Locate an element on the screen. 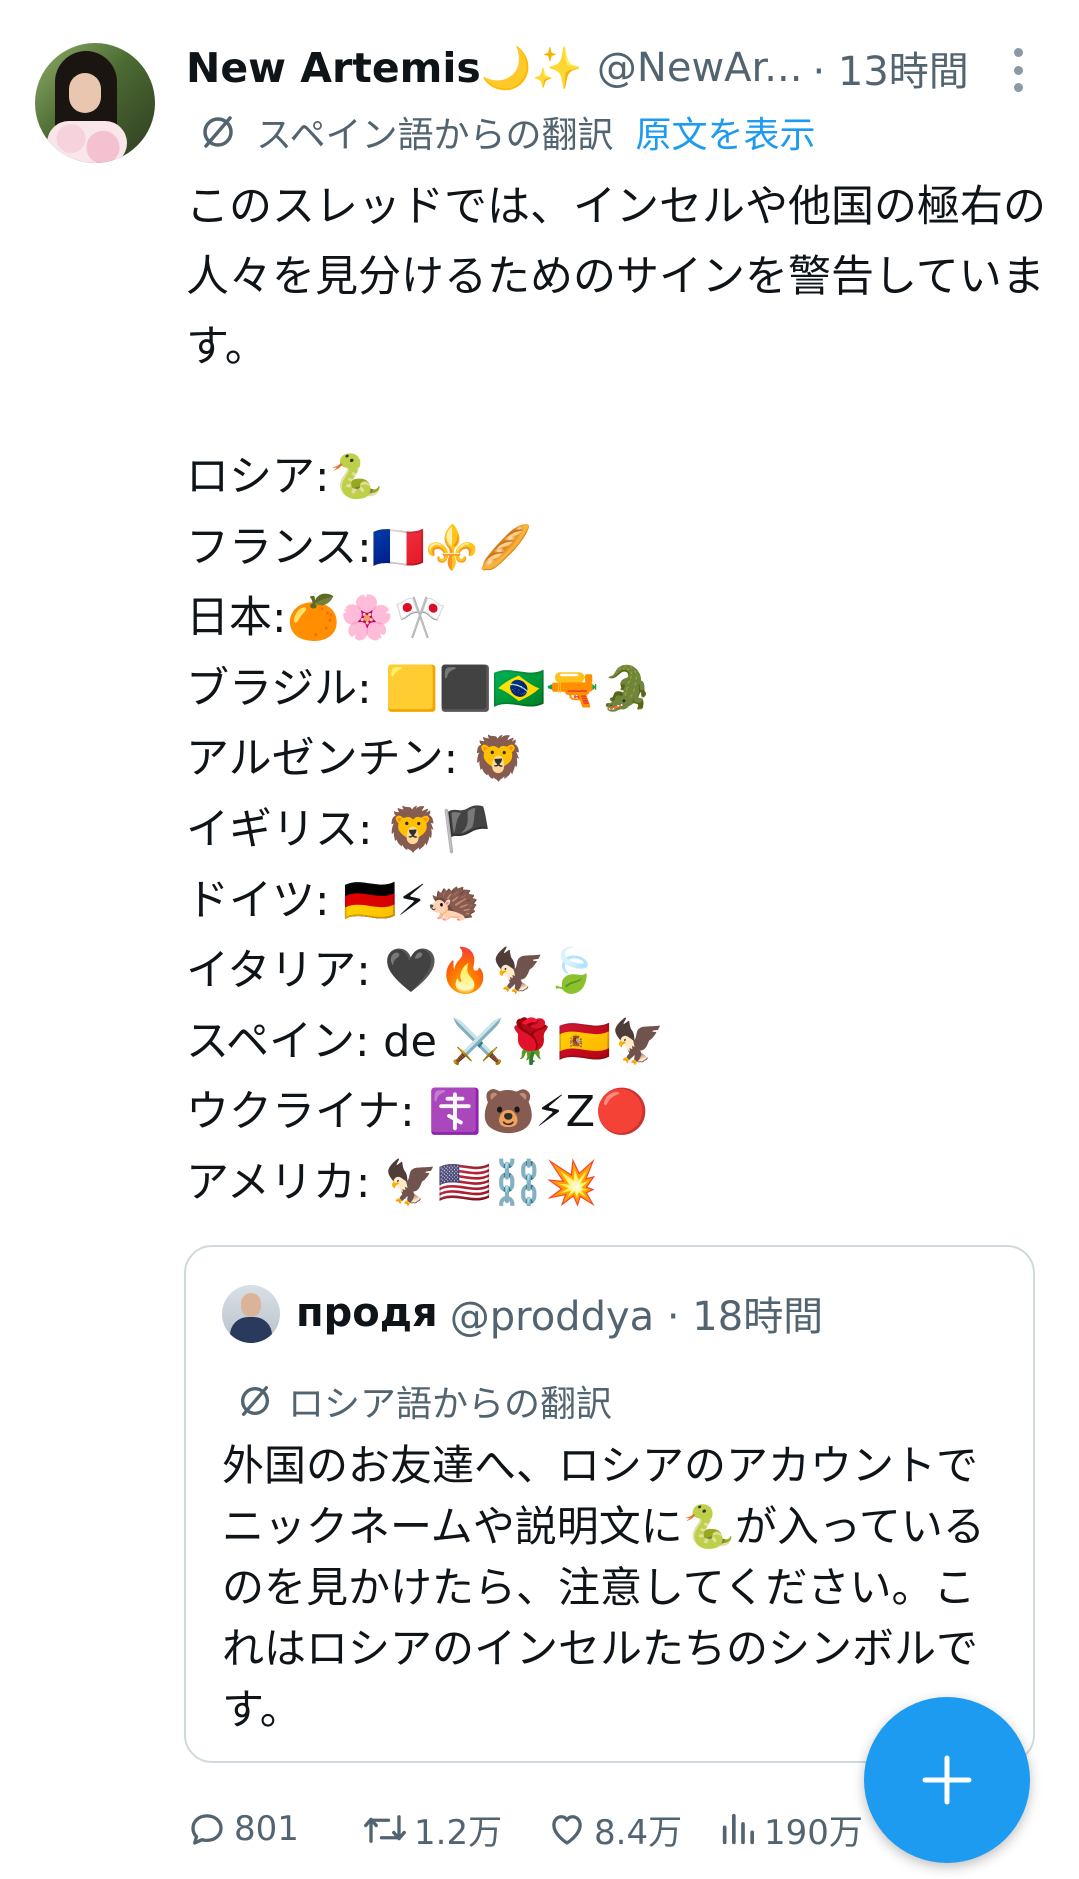  sign-line-spain: スペイン: de ⚔️🌹🇪🇸🦅 is located at coordinates (425, 1041).